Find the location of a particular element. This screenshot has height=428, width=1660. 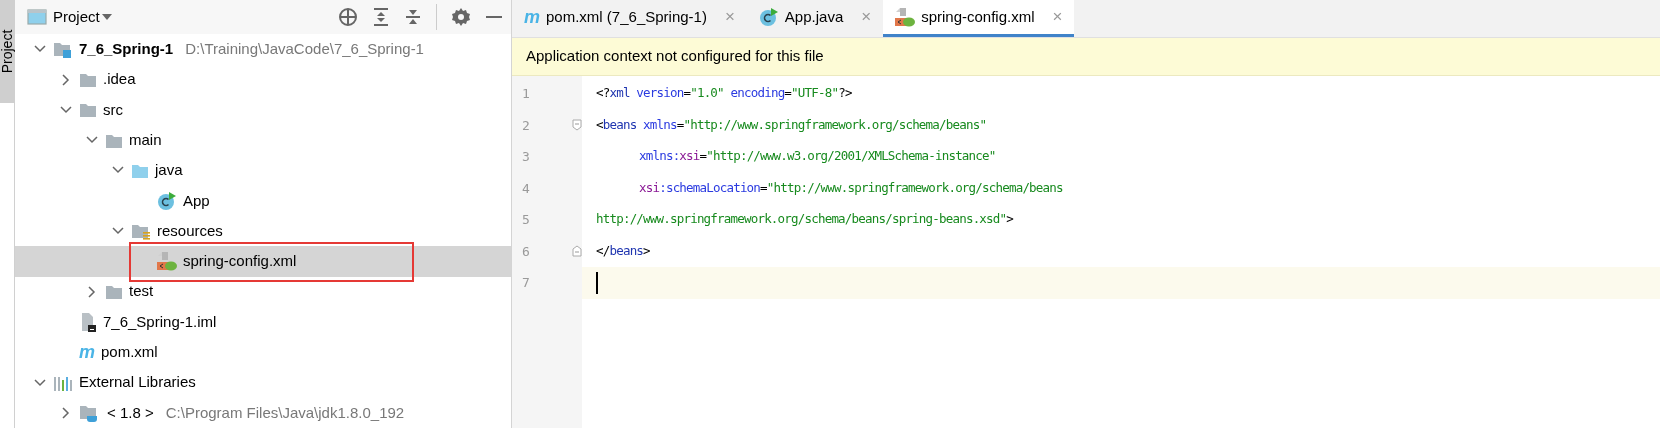

code-line: xsi:schemaLocation="http://www.springframework.org/schema/beans is located at coordinates (851, 187).